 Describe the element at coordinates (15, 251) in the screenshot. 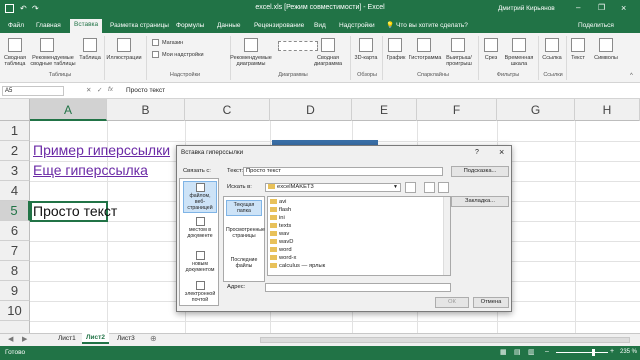

I see `row-header-7: 7` at that location.